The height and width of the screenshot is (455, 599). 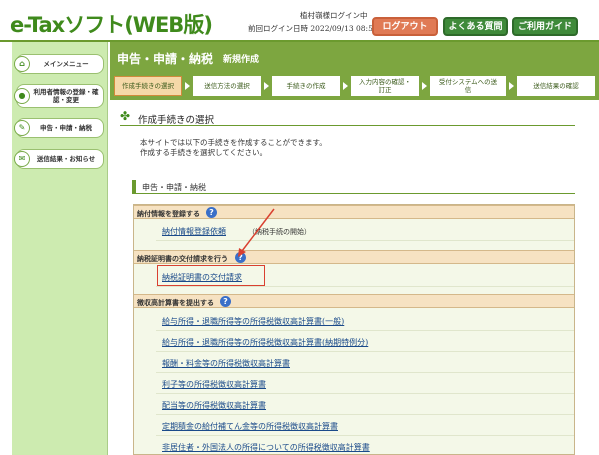 What do you see at coordinates (225, 301) in the screenshot?
I see `help-icon: ?` at bounding box center [225, 301].